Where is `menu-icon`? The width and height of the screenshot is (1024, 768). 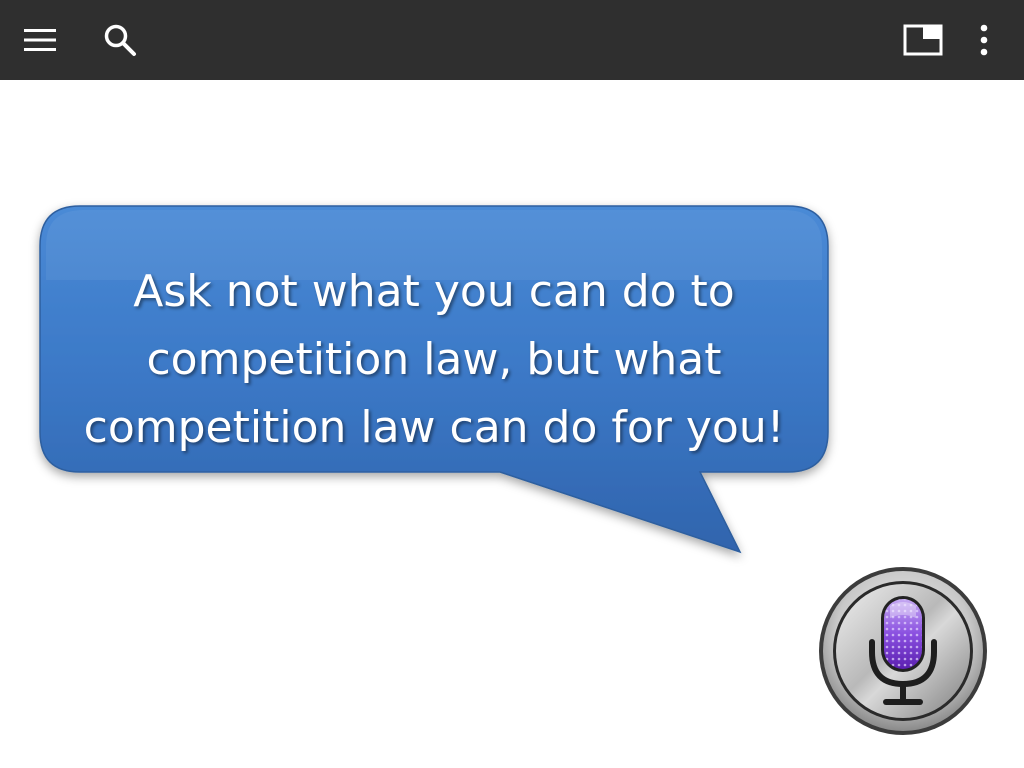 menu-icon is located at coordinates (40, 40).